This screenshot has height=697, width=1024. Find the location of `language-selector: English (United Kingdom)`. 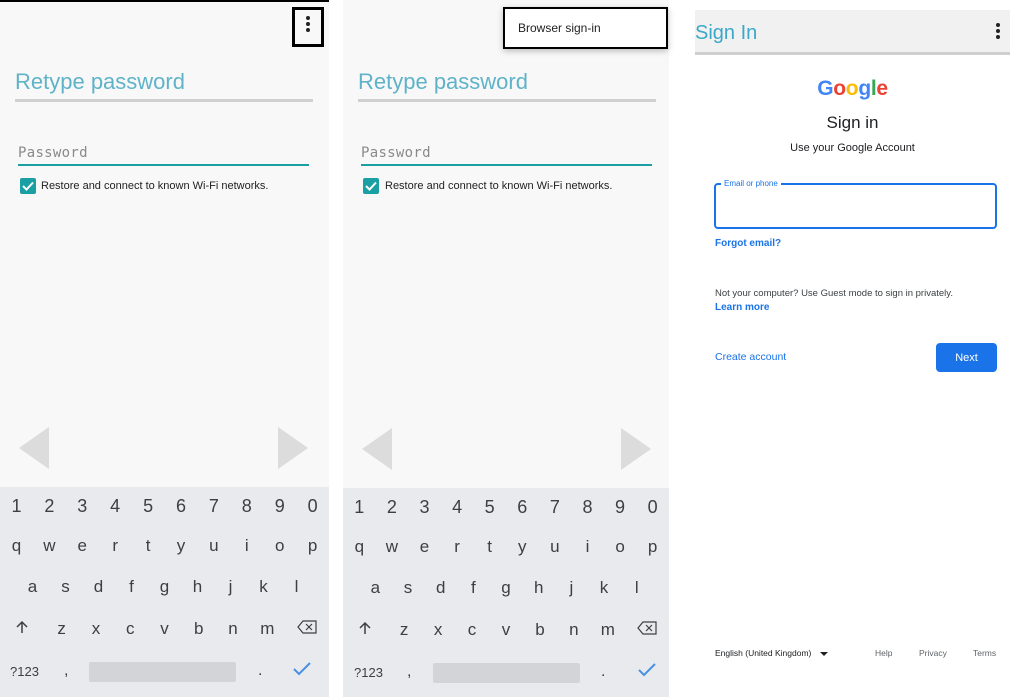

language-selector: English (United Kingdom) is located at coordinates (771, 653).